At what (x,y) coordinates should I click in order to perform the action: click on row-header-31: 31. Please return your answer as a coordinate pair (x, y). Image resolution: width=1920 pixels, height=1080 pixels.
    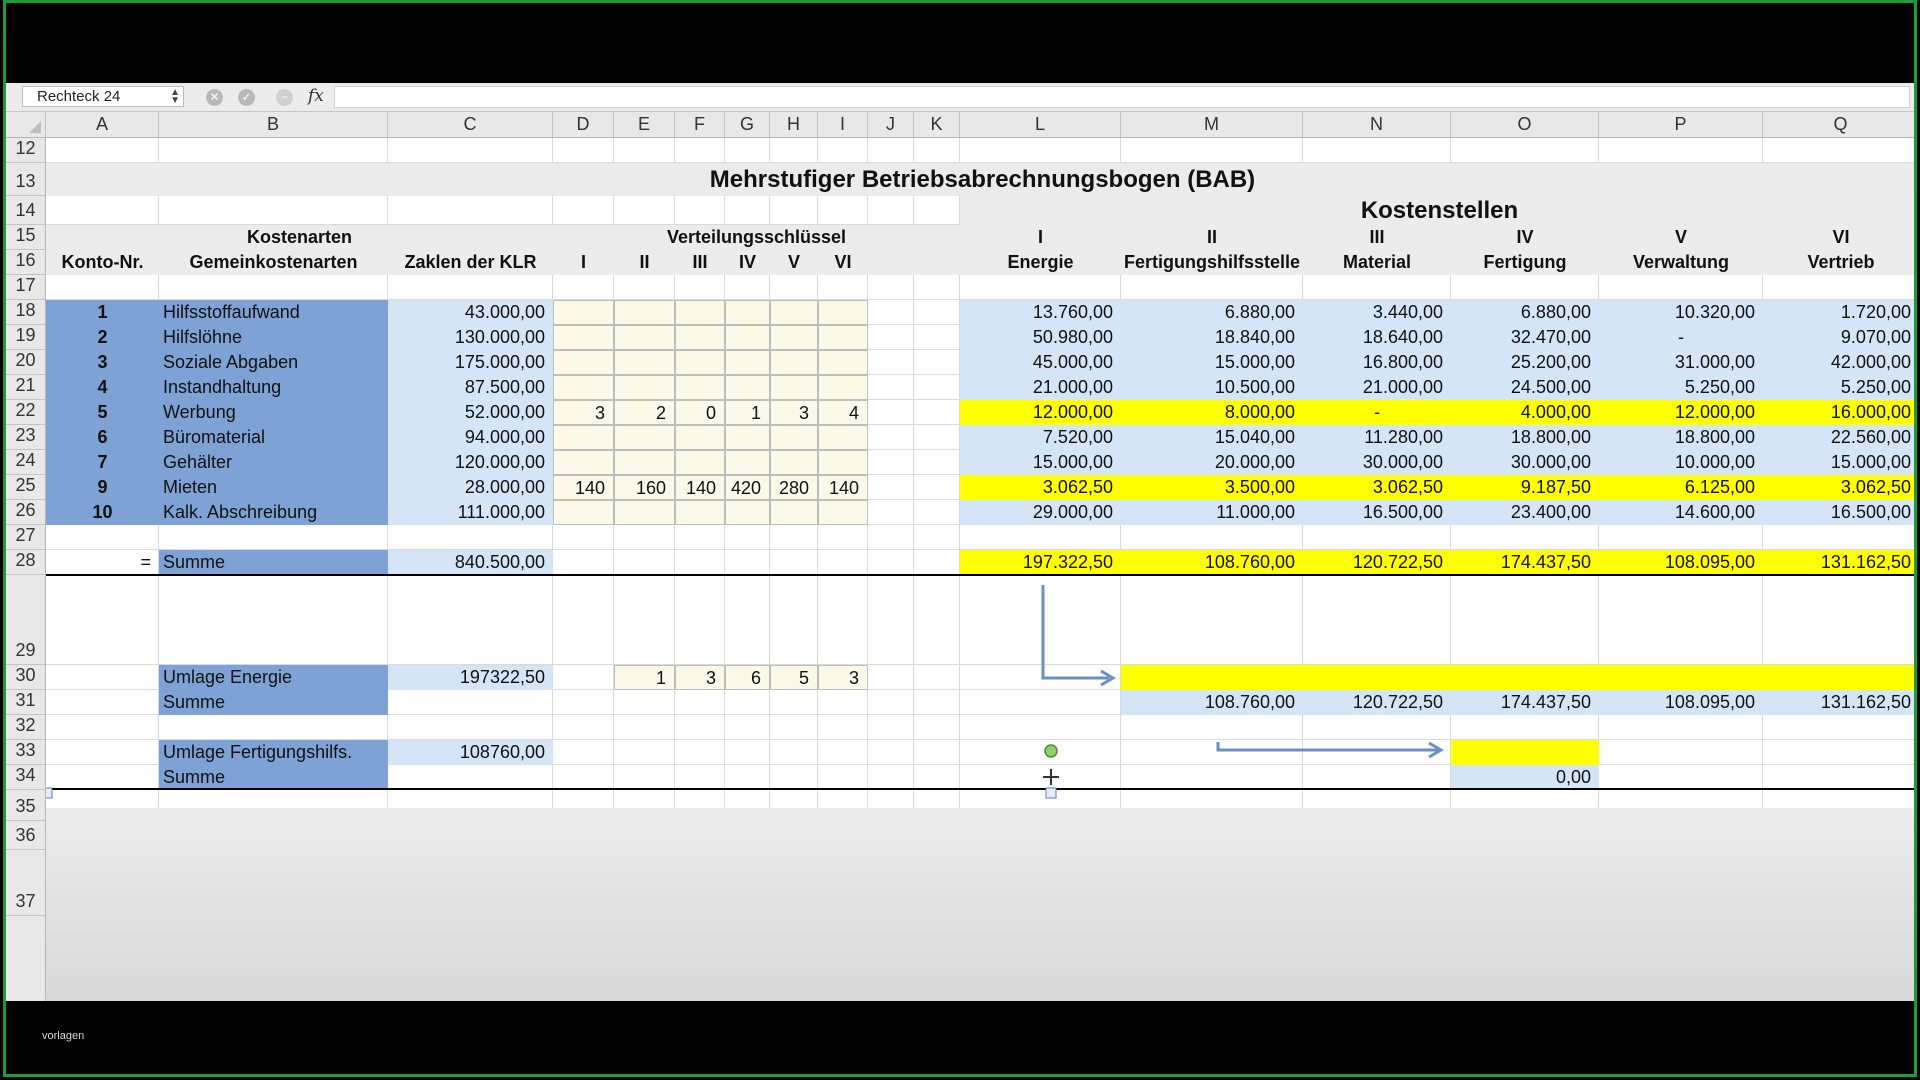
    Looking at the image, I should click on (25, 702).